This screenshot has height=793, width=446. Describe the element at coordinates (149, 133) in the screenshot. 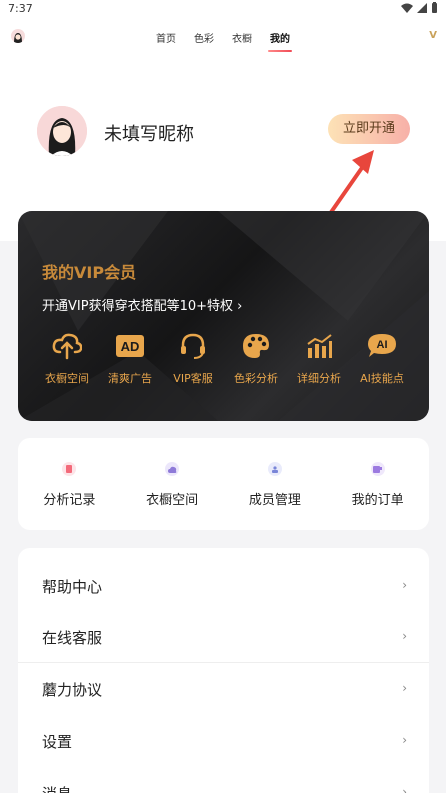

I see `nickname: 未填写昵称` at that location.